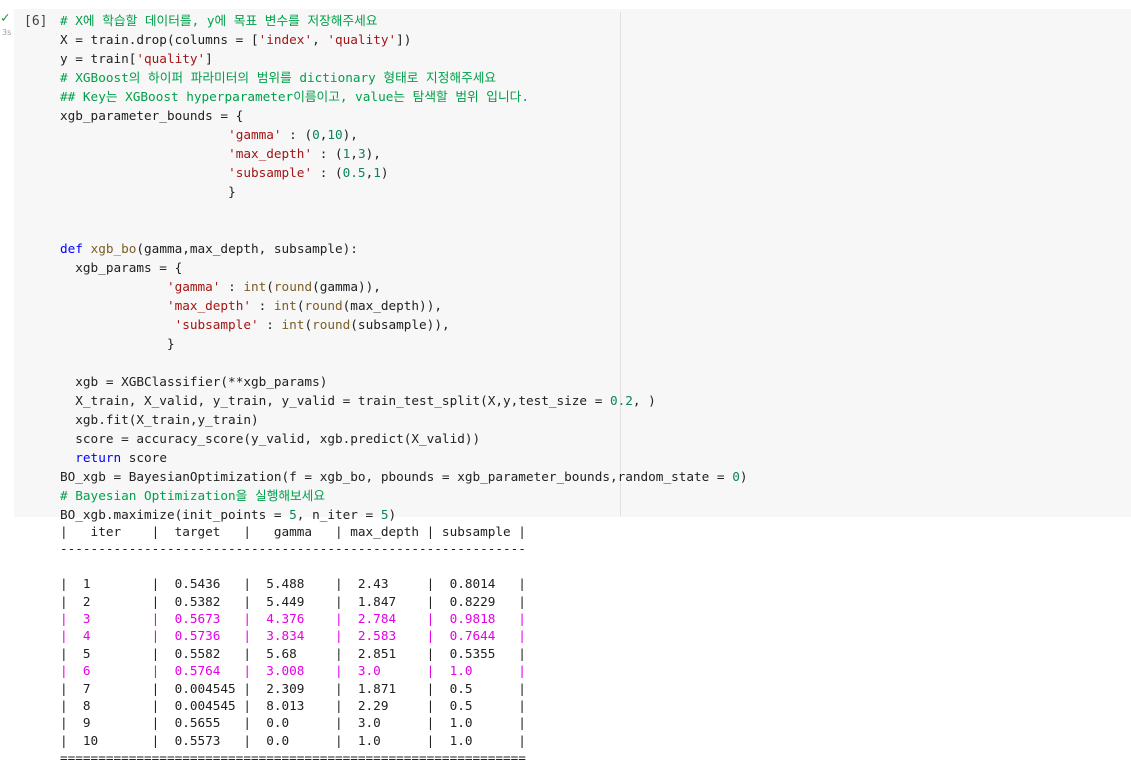 The image size is (1131, 767). I want to click on table-row: | 5 | 0.5582 | 5.68 | 2.851 | 0.5355 |, so click(293, 653).